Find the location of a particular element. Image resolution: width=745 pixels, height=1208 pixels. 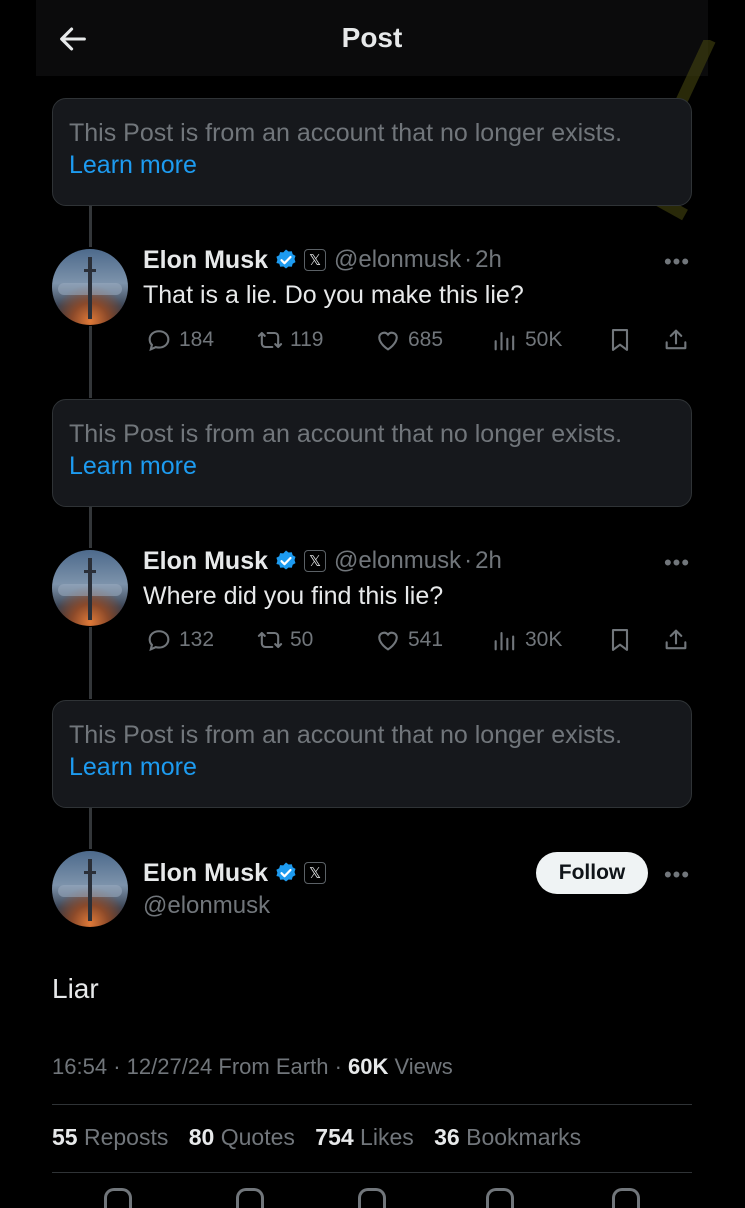

post-time: 16:54 is located at coordinates (79, 1066).